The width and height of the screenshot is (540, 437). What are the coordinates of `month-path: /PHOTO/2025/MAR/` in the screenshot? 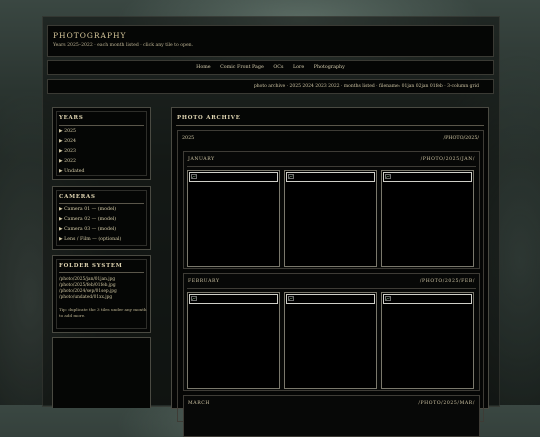 It's located at (446, 403).